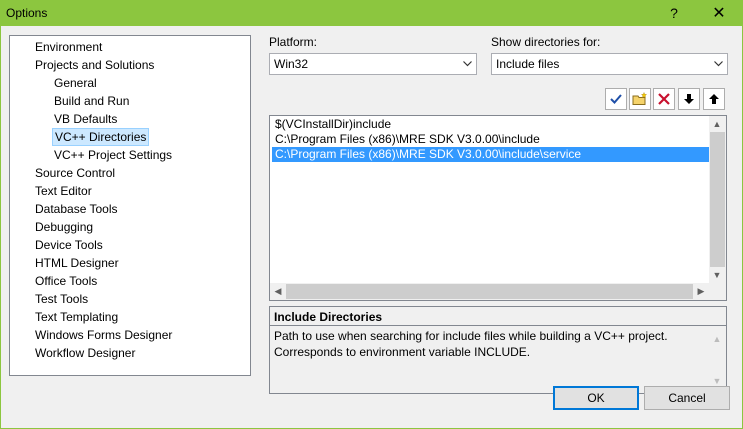 This screenshot has width=743, height=429. What do you see at coordinates (719, 13) in the screenshot?
I see `close-button: ✕` at bounding box center [719, 13].